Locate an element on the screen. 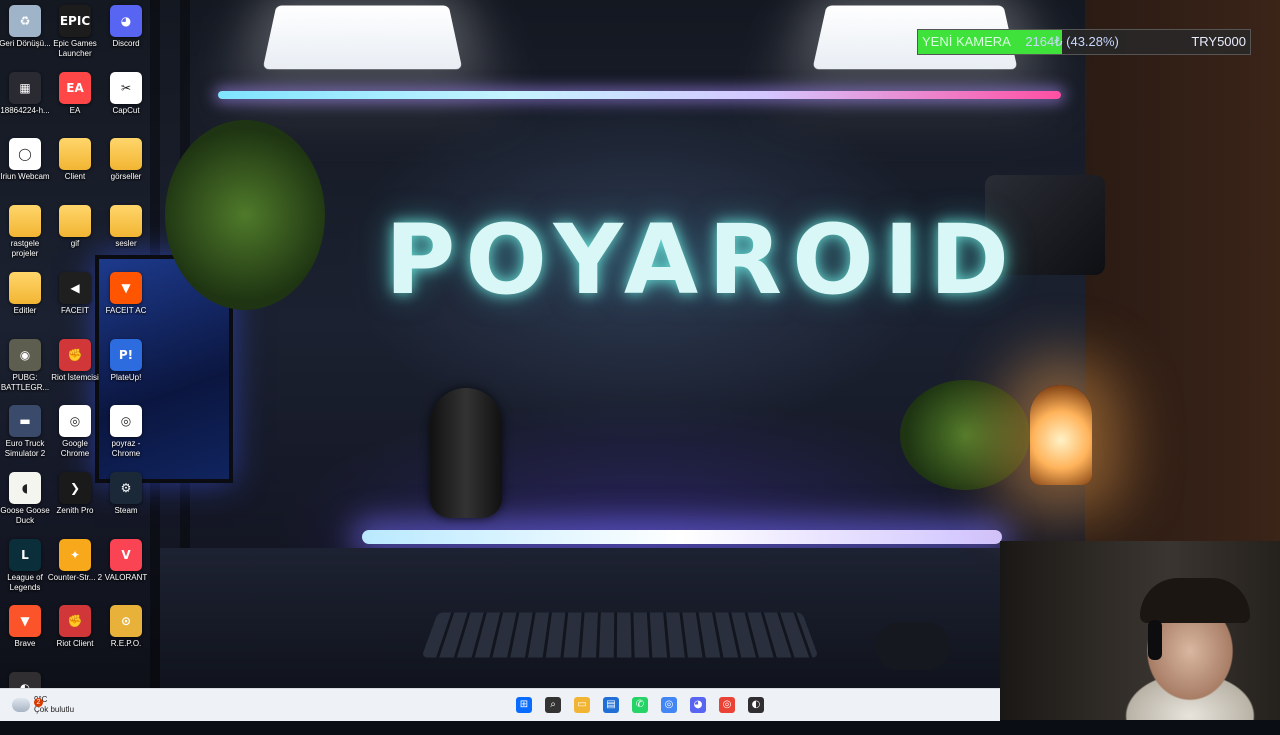  desktop-icon: ▼ Brave is located at coordinates (25, 635).